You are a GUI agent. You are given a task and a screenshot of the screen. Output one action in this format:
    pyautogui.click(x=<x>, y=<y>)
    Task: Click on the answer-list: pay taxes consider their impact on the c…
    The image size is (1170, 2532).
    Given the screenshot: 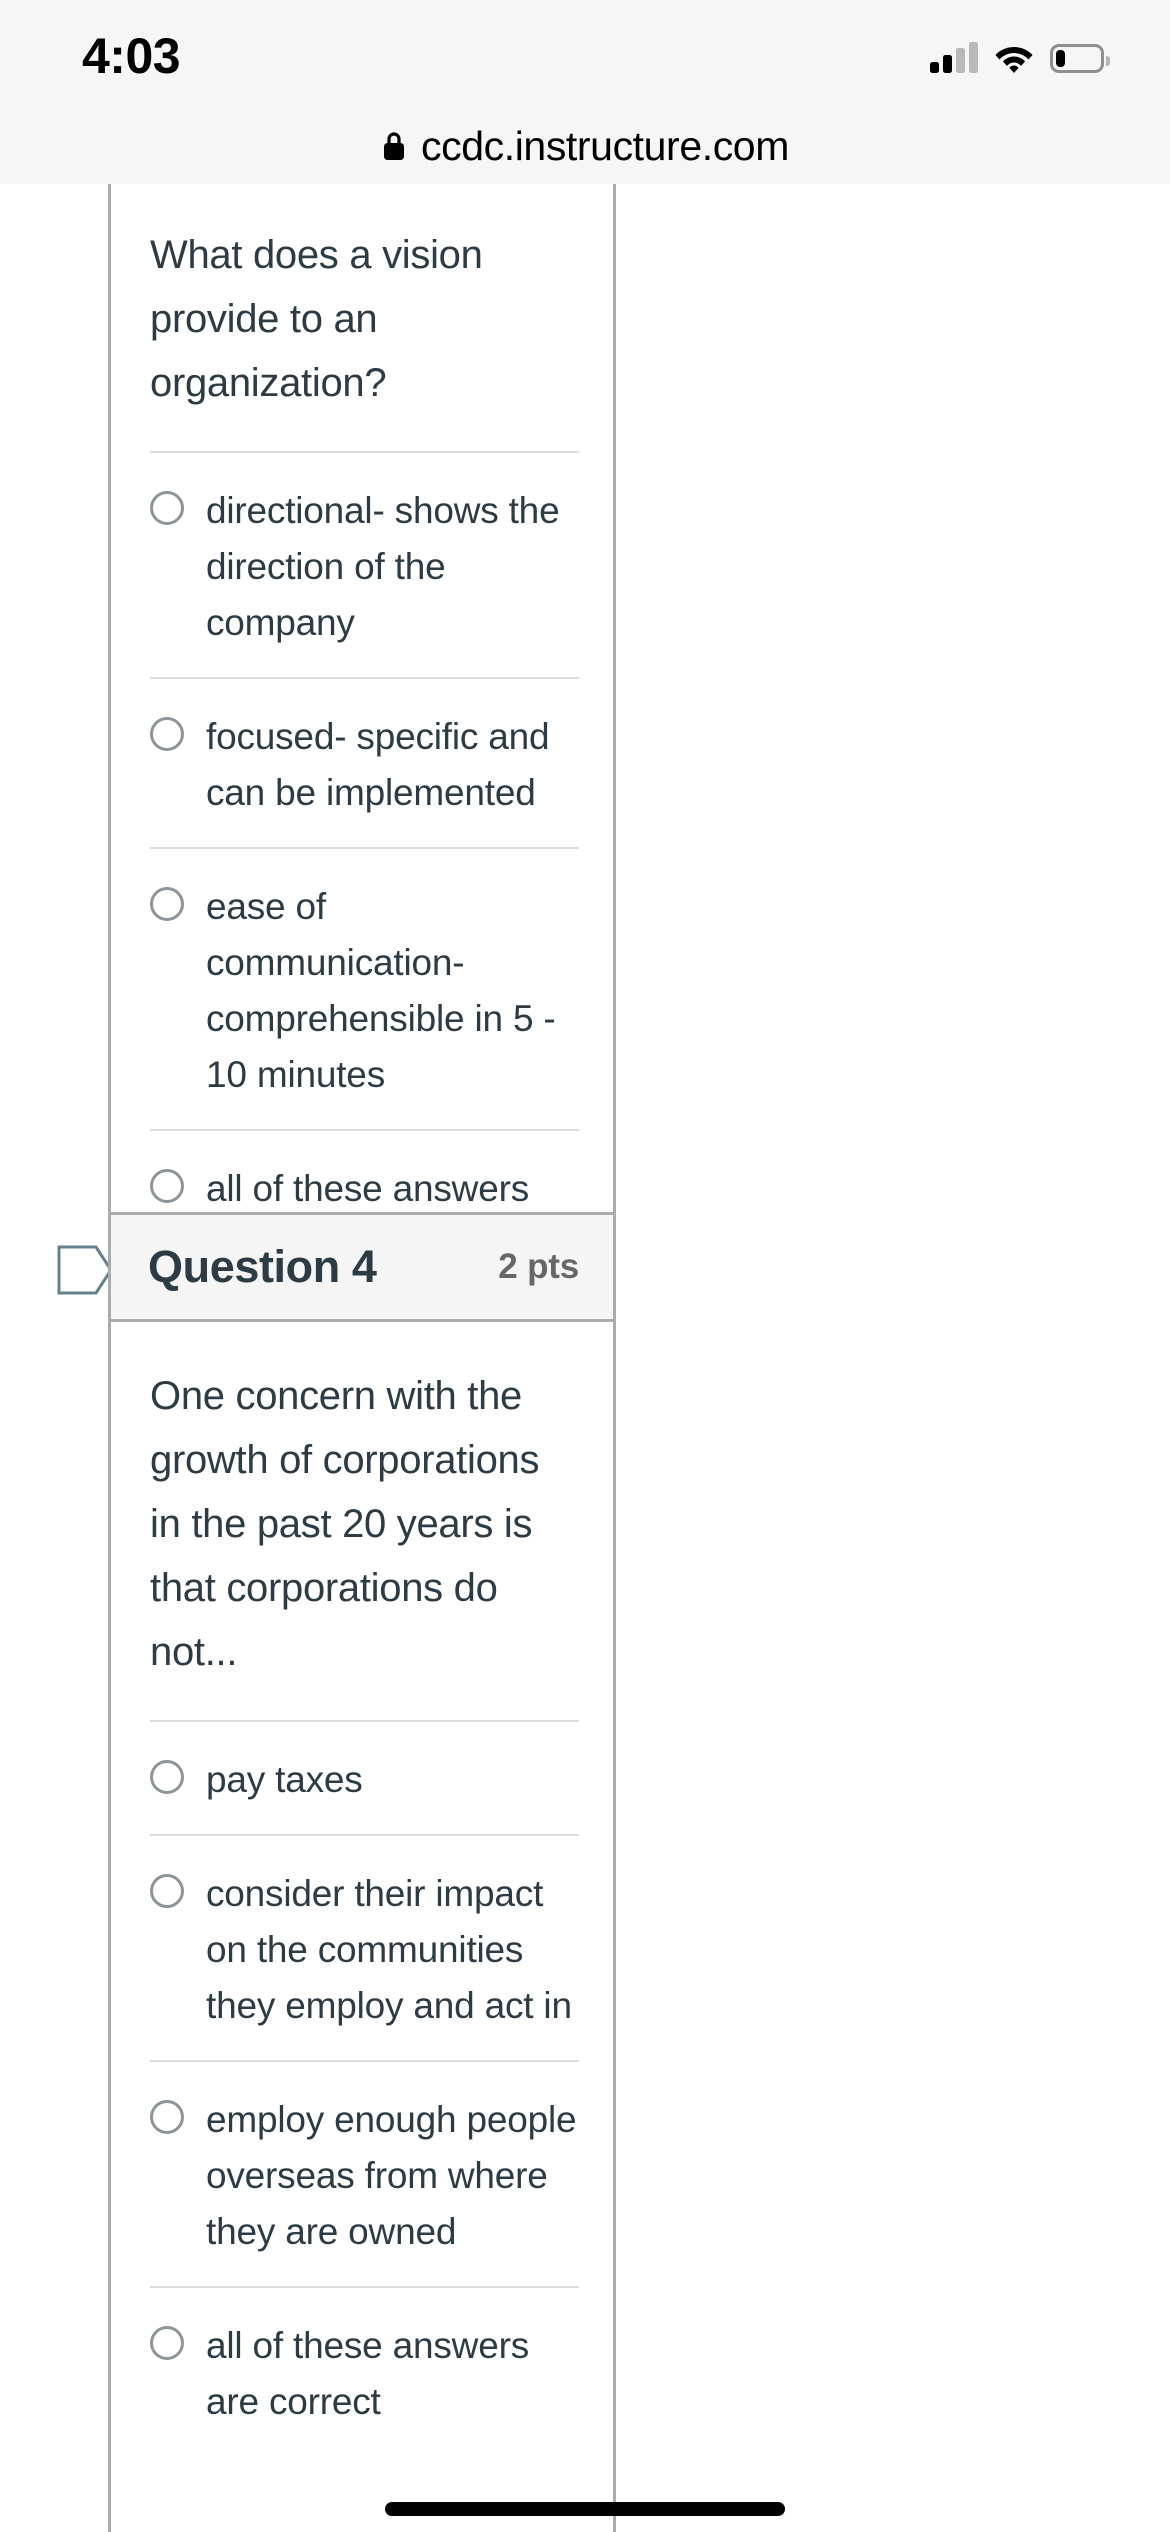 What is the action you would take?
    pyautogui.click(x=364, y=2088)
    